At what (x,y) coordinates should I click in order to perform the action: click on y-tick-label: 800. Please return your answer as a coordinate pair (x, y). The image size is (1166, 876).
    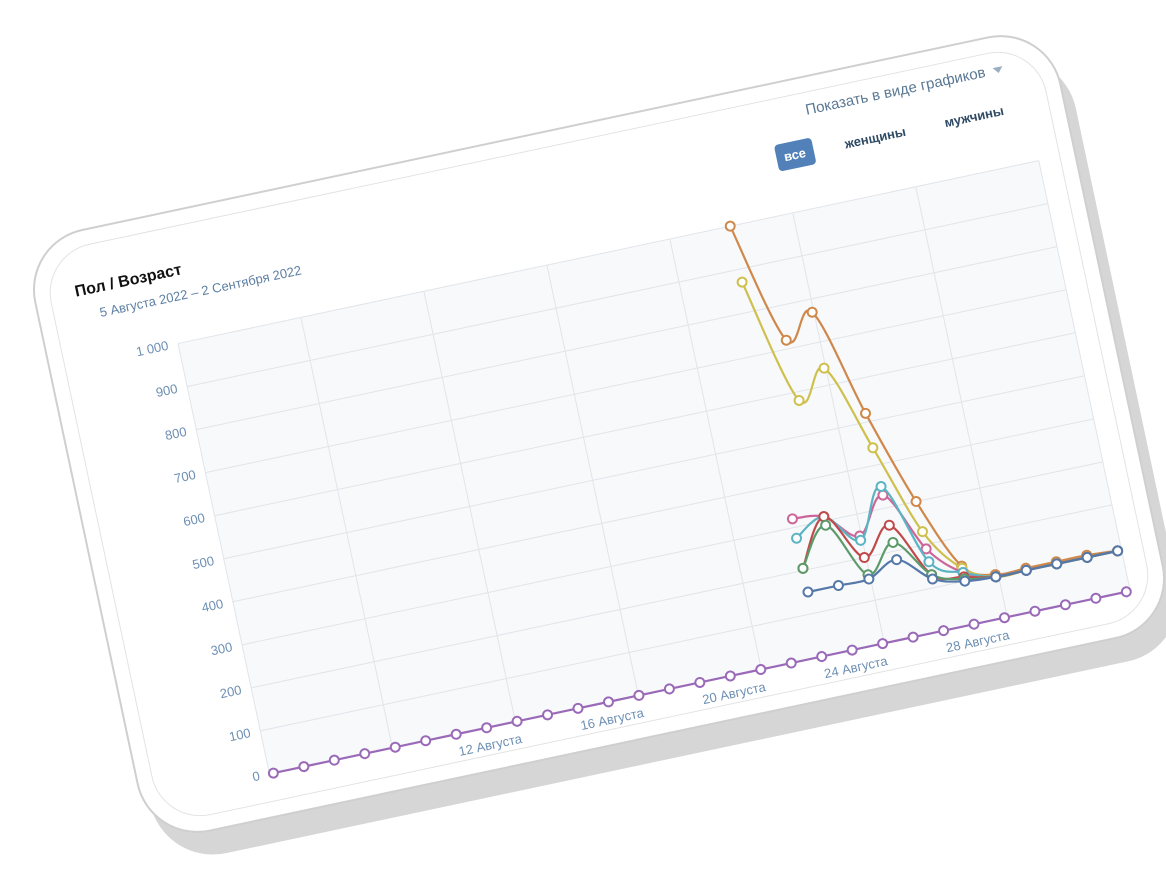
    Looking at the image, I should click on (176, 433).